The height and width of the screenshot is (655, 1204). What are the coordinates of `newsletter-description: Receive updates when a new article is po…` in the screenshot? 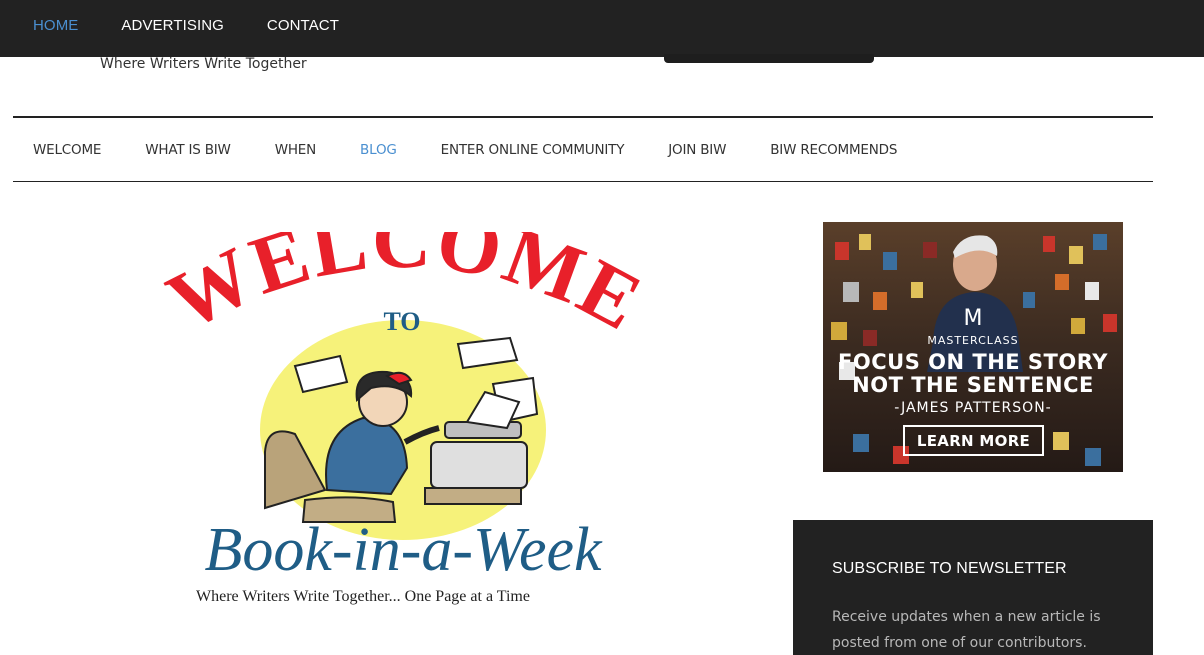 It's located at (966, 630).